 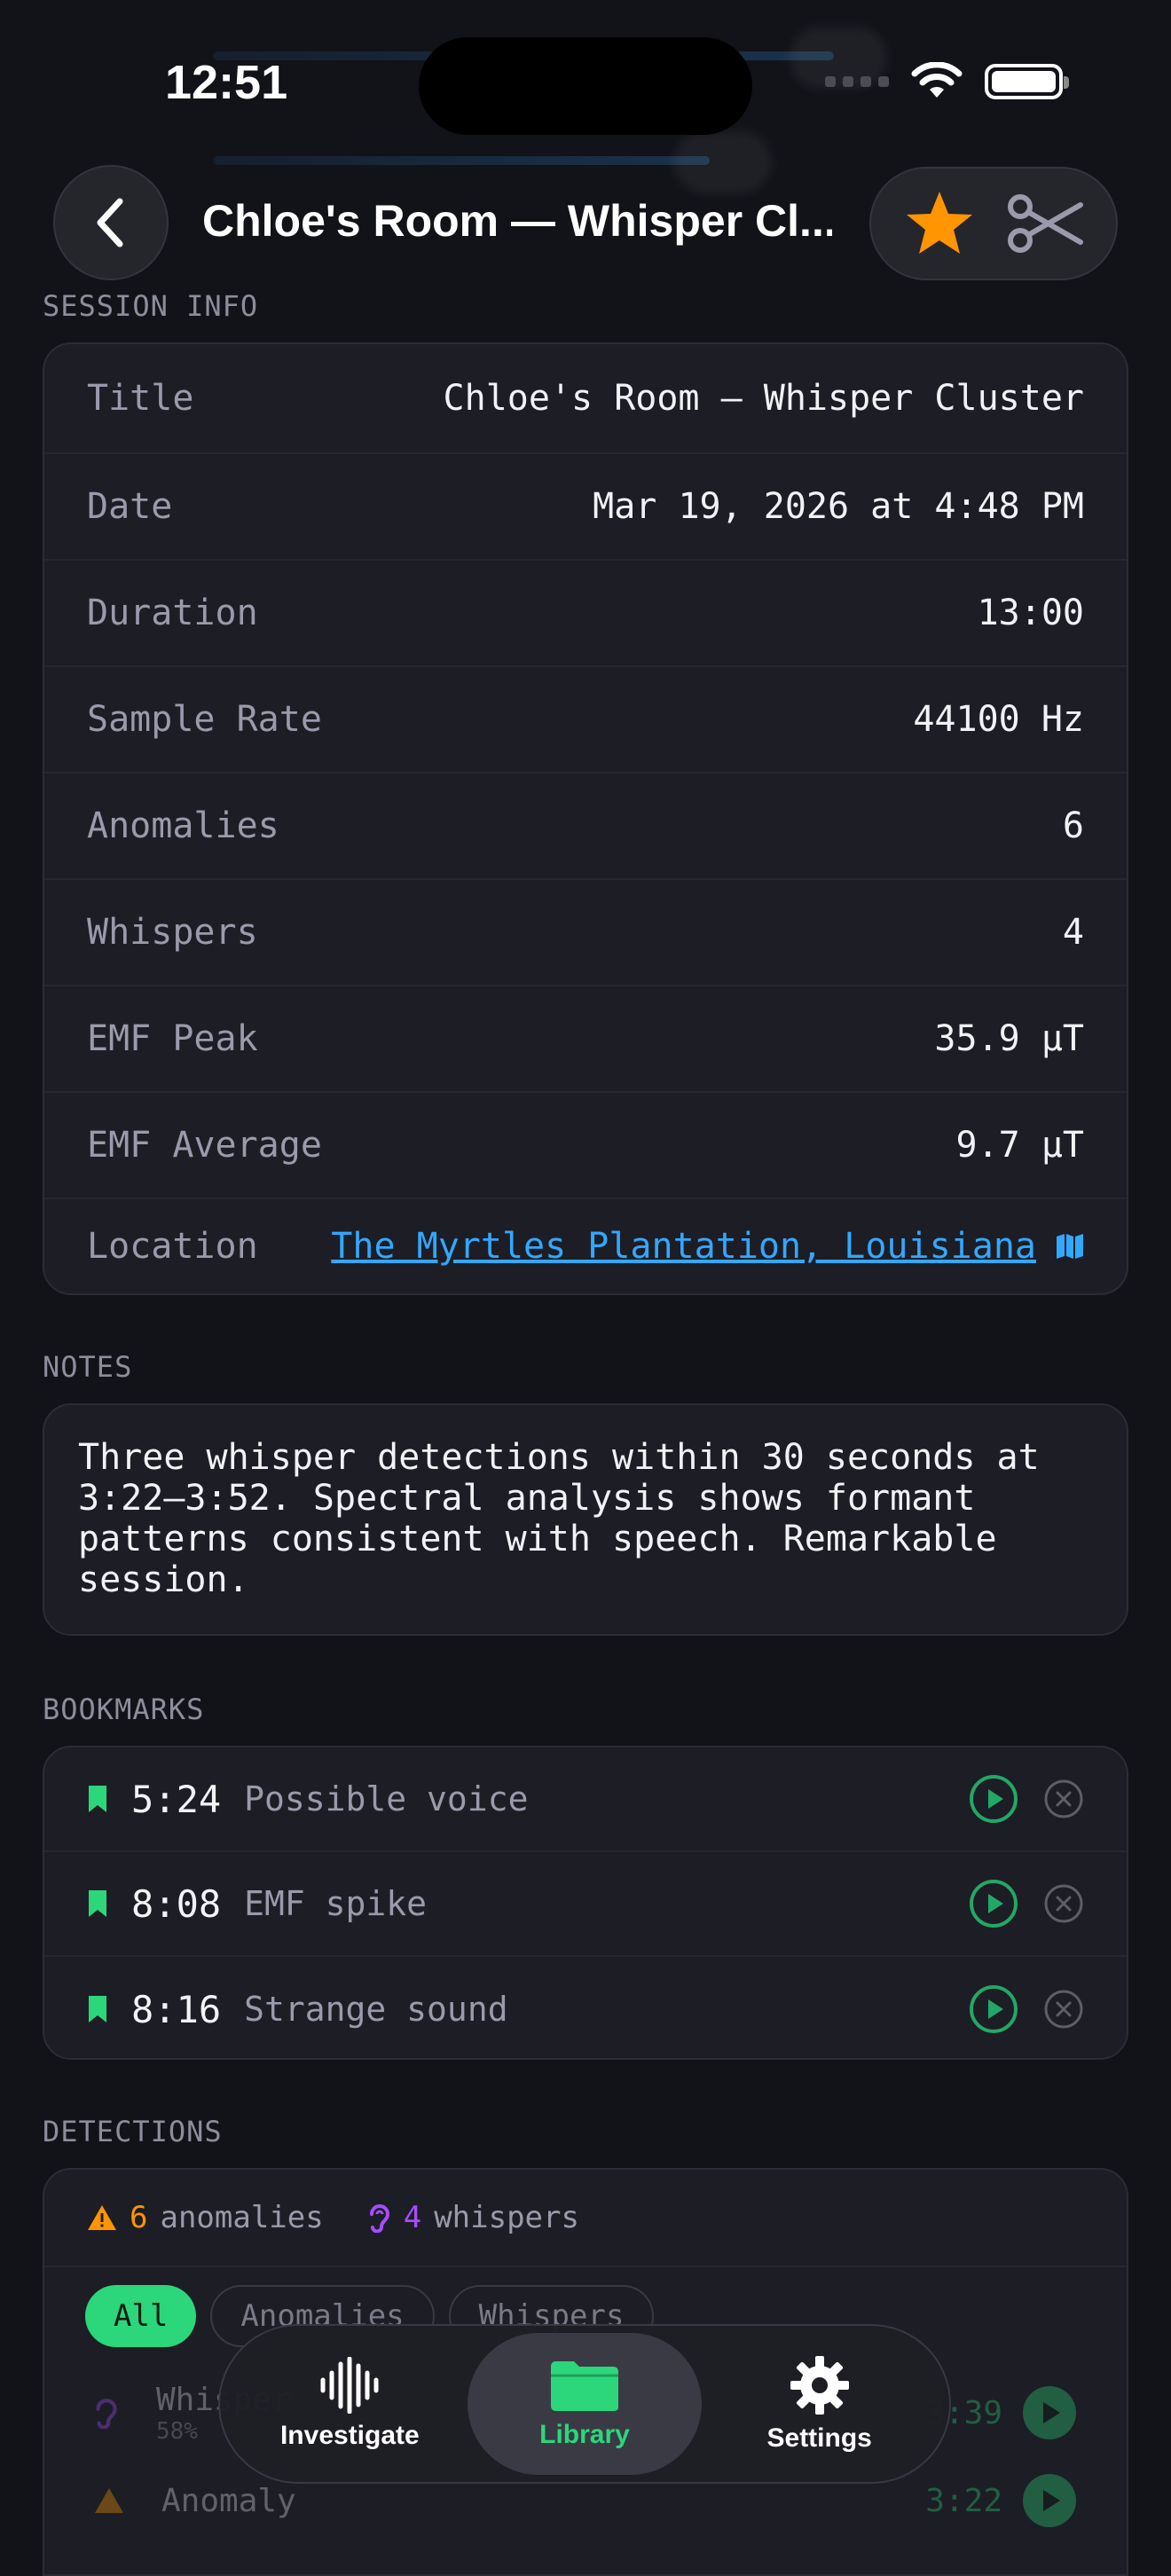 What do you see at coordinates (386, 1798) in the screenshot?
I see `bookmark-label: Possible voice` at bounding box center [386, 1798].